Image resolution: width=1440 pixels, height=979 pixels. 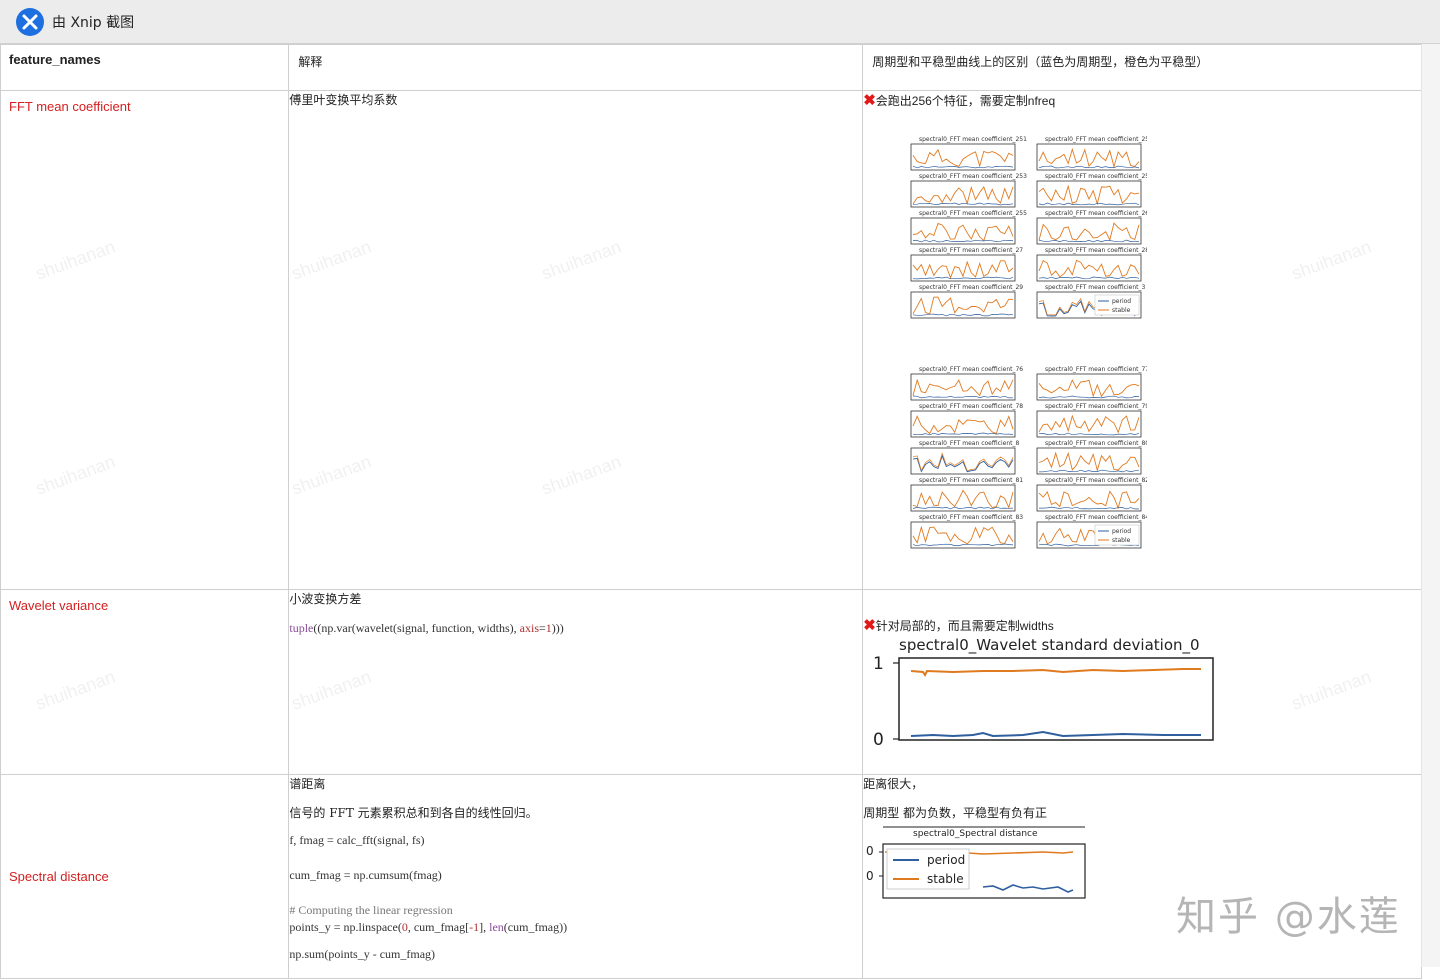 What do you see at coordinates (946, 860) in the screenshot?
I see `legend-period: period` at bounding box center [946, 860].